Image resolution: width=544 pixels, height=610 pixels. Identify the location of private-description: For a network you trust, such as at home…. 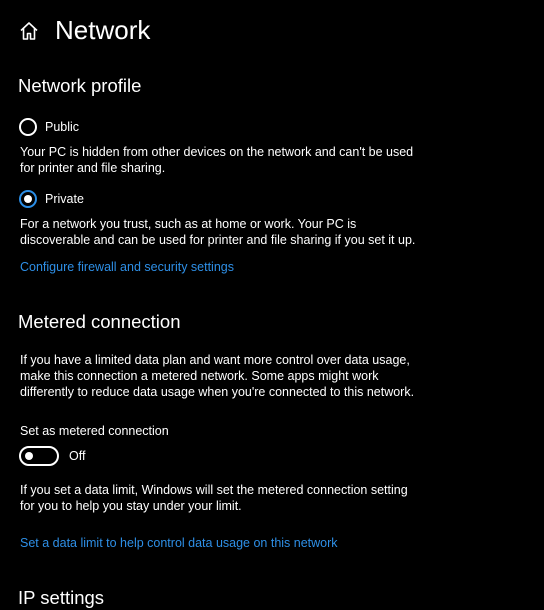
(218, 232).